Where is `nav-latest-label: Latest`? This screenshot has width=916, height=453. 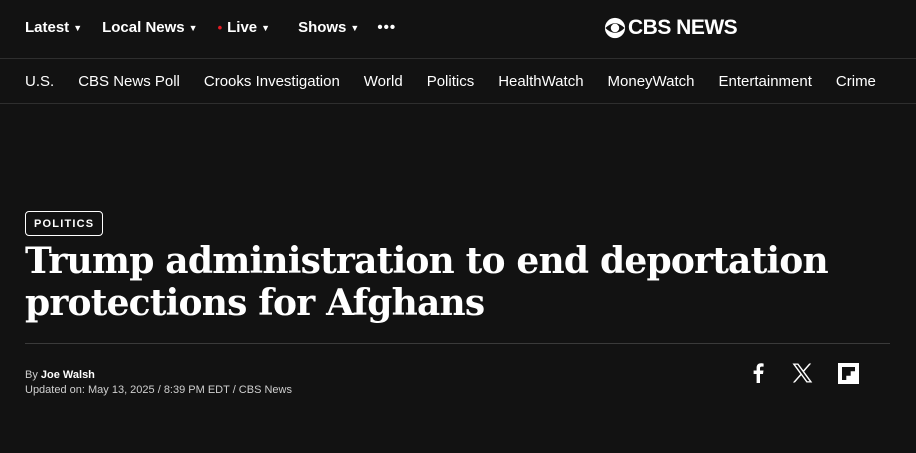 nav-latest-label: Latest is located at coordinates (47, 27).